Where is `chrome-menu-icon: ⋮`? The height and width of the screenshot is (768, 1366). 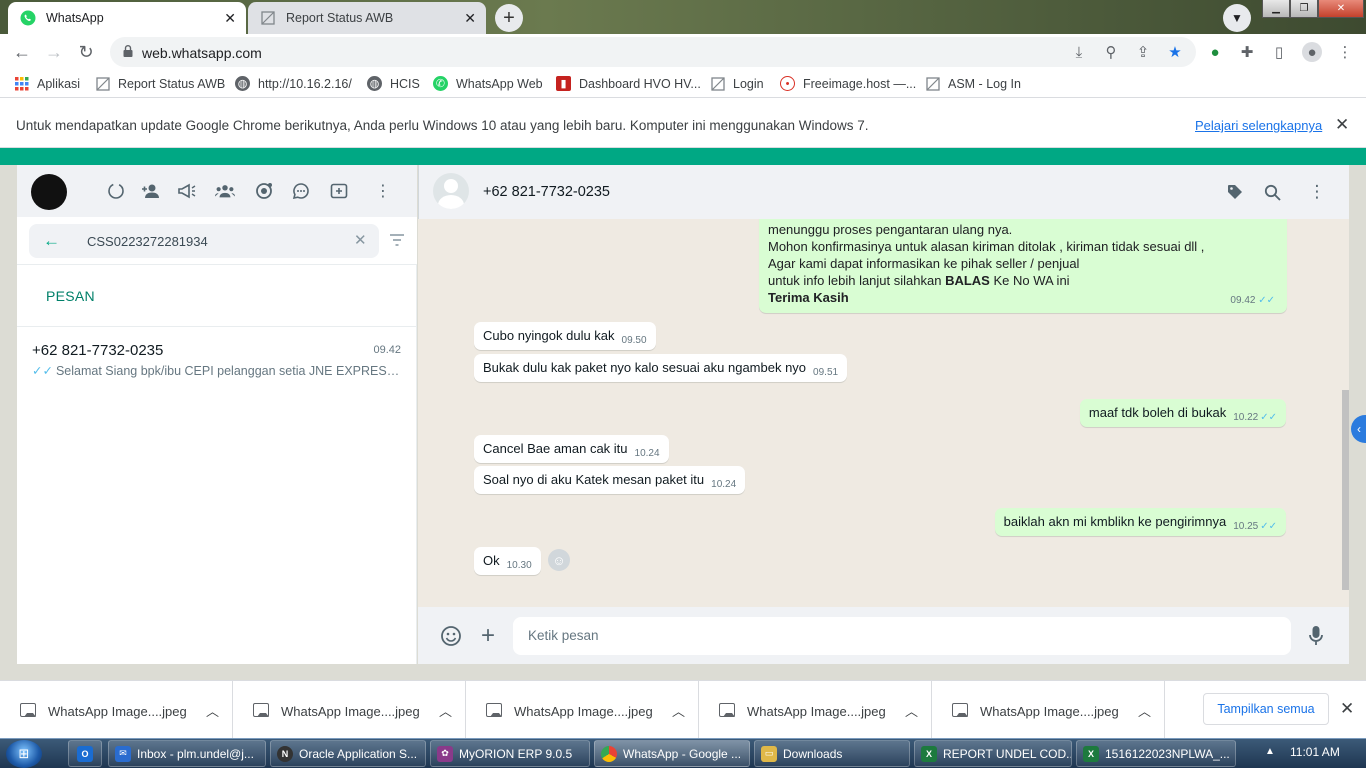 chrome-menu-icon: ⋮ is located at coordinates (1345, 52).